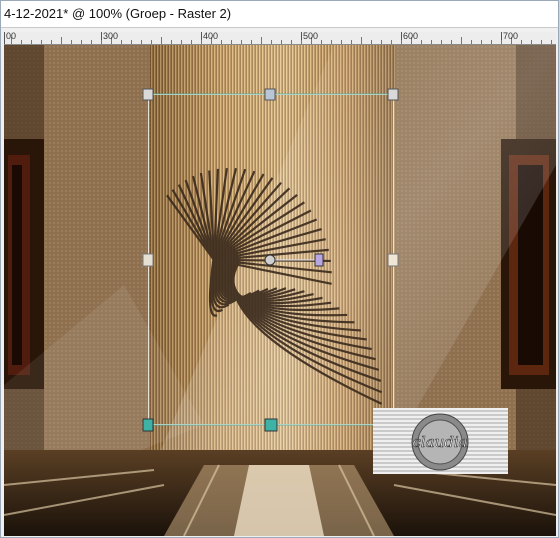 This screenshot has width=559, height=538. I want to click on document-title: 4-12-2021* @ 100% (Groep - Raster 2), so click(118, 13).